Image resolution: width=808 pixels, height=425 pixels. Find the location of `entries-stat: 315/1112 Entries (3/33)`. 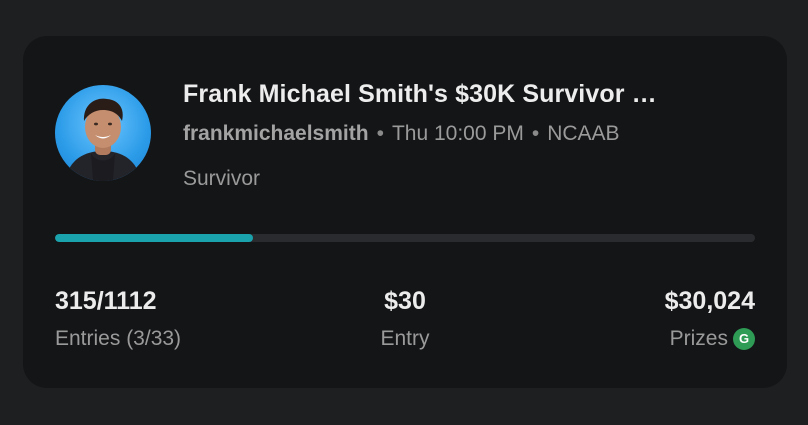

entries-stat: 315/1112 Entries (3/33) is located at coordinates (118, 319).